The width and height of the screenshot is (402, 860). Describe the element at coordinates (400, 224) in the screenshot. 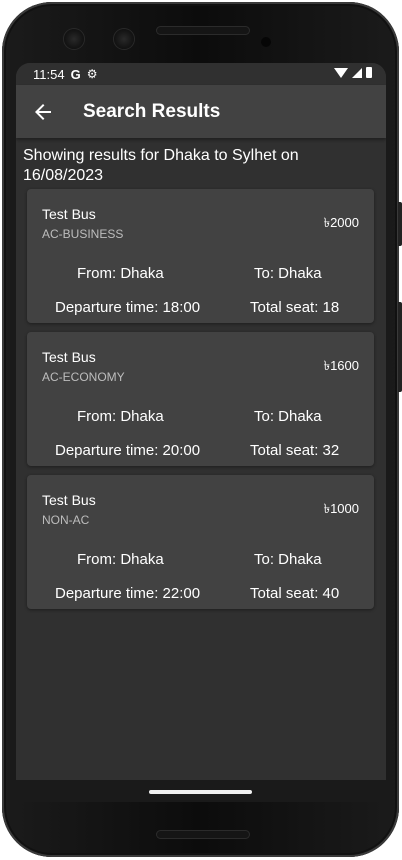

I see `power-button` at that location.